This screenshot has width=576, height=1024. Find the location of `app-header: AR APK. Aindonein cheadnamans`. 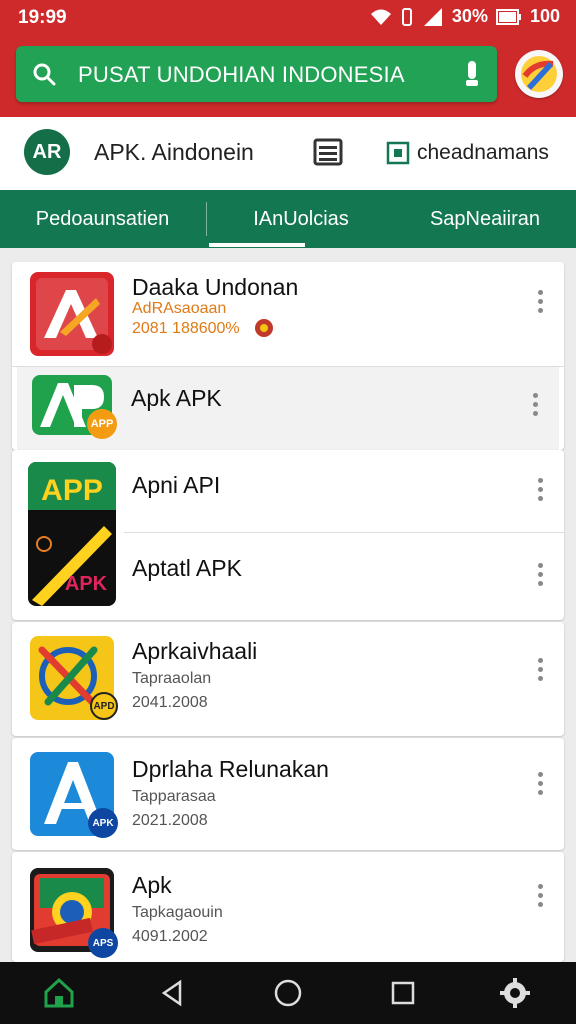

app-header: AR APK. Aindonein cheadnamans is located at coordinates (288, 153).